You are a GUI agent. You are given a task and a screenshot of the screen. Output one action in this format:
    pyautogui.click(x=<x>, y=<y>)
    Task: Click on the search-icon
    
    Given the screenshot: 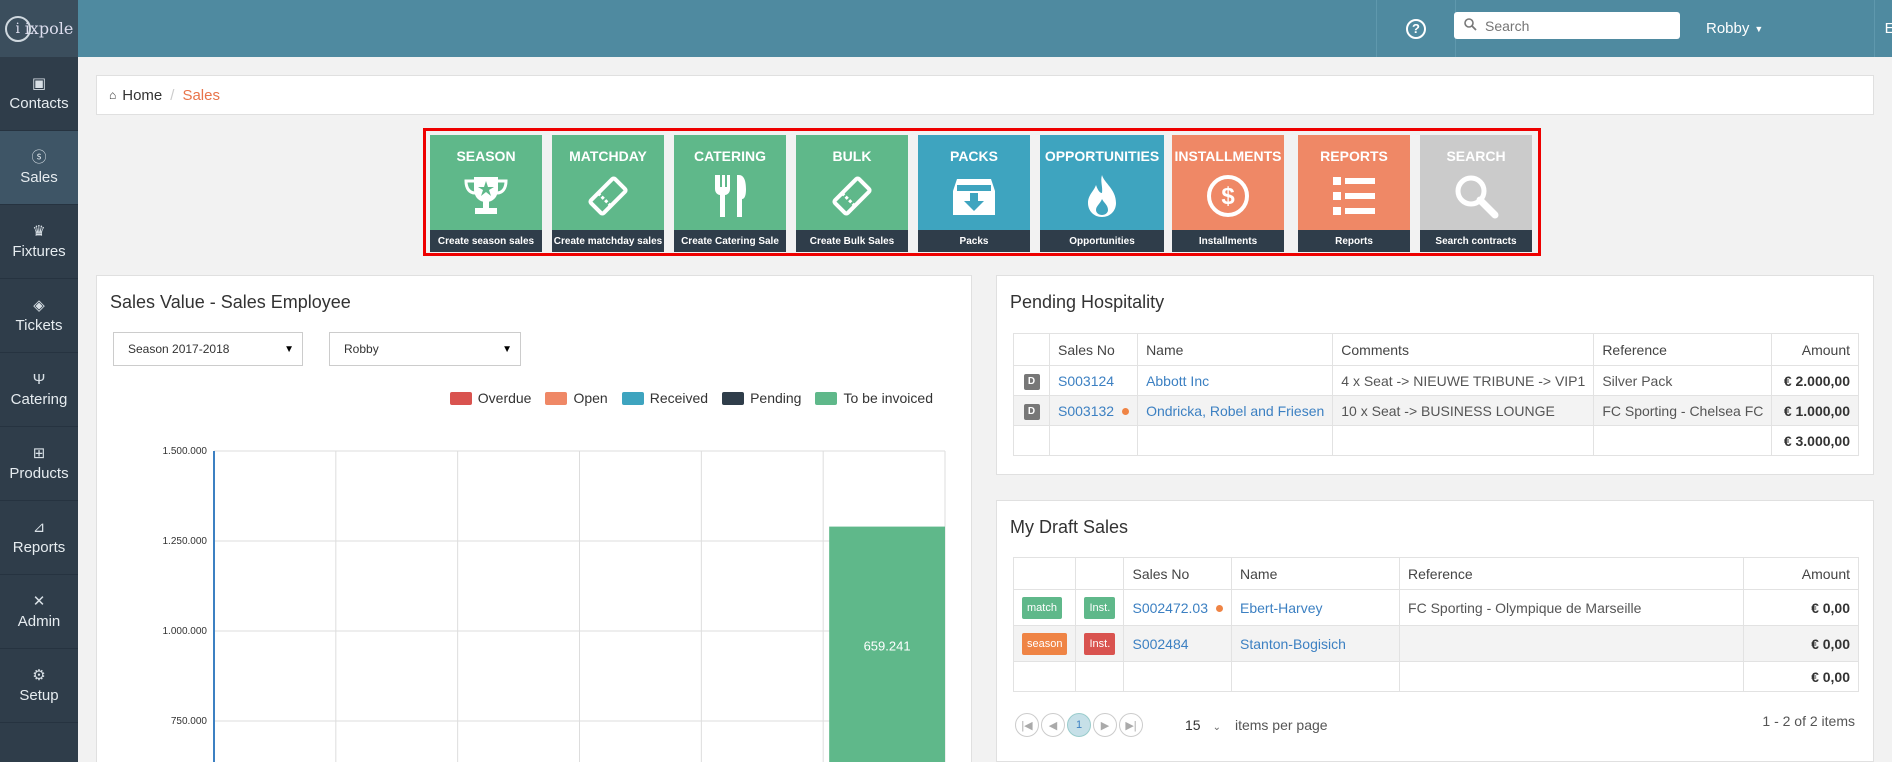 What is the action you would take?
    pyautogui.click(x=1476, y=196)
    